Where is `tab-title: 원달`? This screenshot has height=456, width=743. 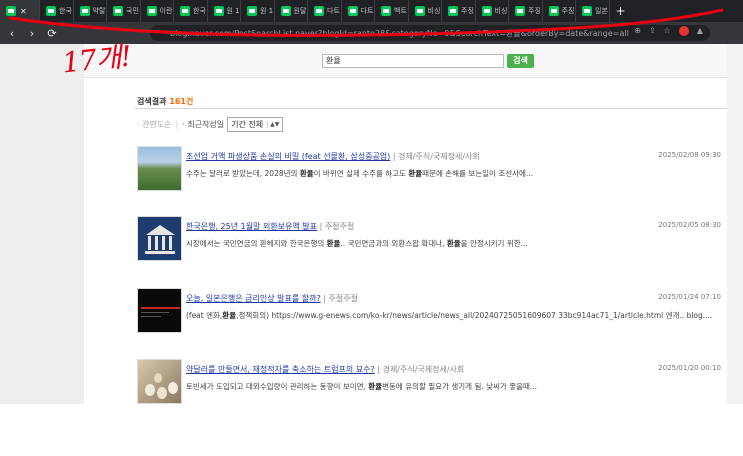 tab-title: 원달 is located at coordinates (300, 11).